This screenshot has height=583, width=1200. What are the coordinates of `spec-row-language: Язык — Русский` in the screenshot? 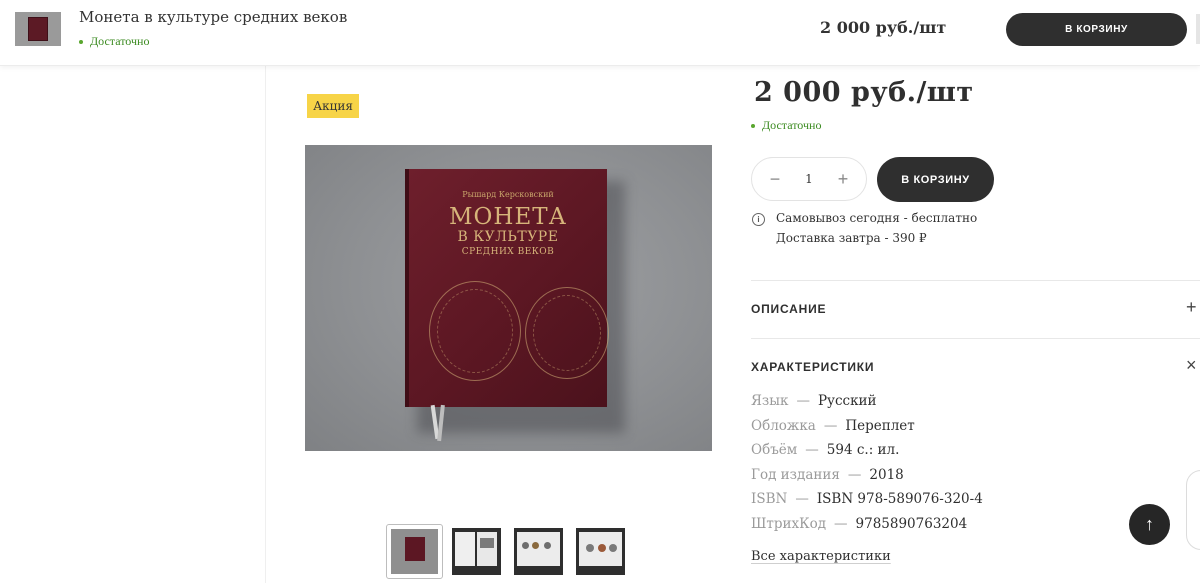 It's located at (867, 405).